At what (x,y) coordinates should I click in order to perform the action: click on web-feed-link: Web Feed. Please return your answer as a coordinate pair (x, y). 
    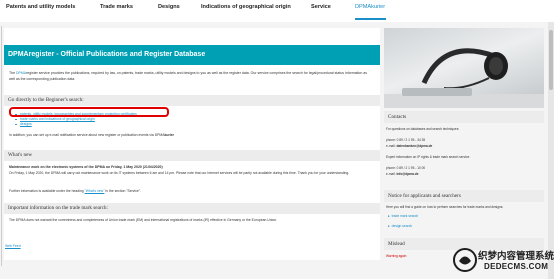
    Looking at the image, I should click on (13, 246).